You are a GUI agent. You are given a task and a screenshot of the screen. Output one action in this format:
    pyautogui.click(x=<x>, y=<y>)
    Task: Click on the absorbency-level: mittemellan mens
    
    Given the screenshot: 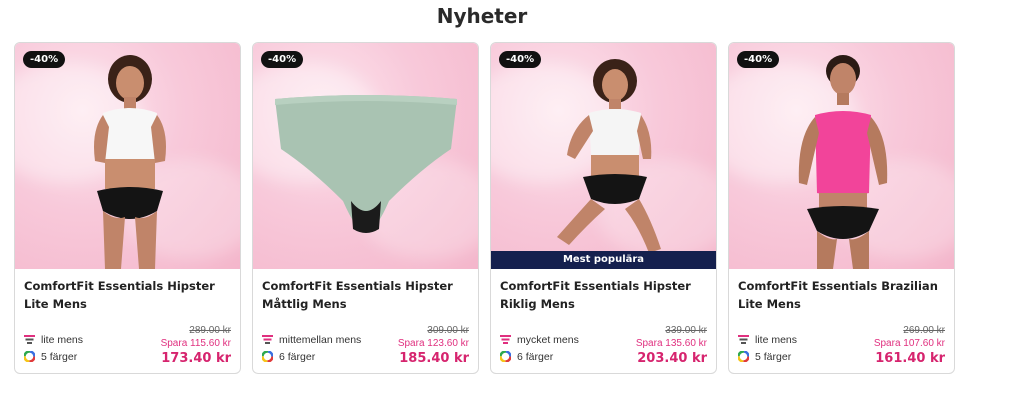 What is the action you would take?
    pyautogui.click(x=311, y=339)
    